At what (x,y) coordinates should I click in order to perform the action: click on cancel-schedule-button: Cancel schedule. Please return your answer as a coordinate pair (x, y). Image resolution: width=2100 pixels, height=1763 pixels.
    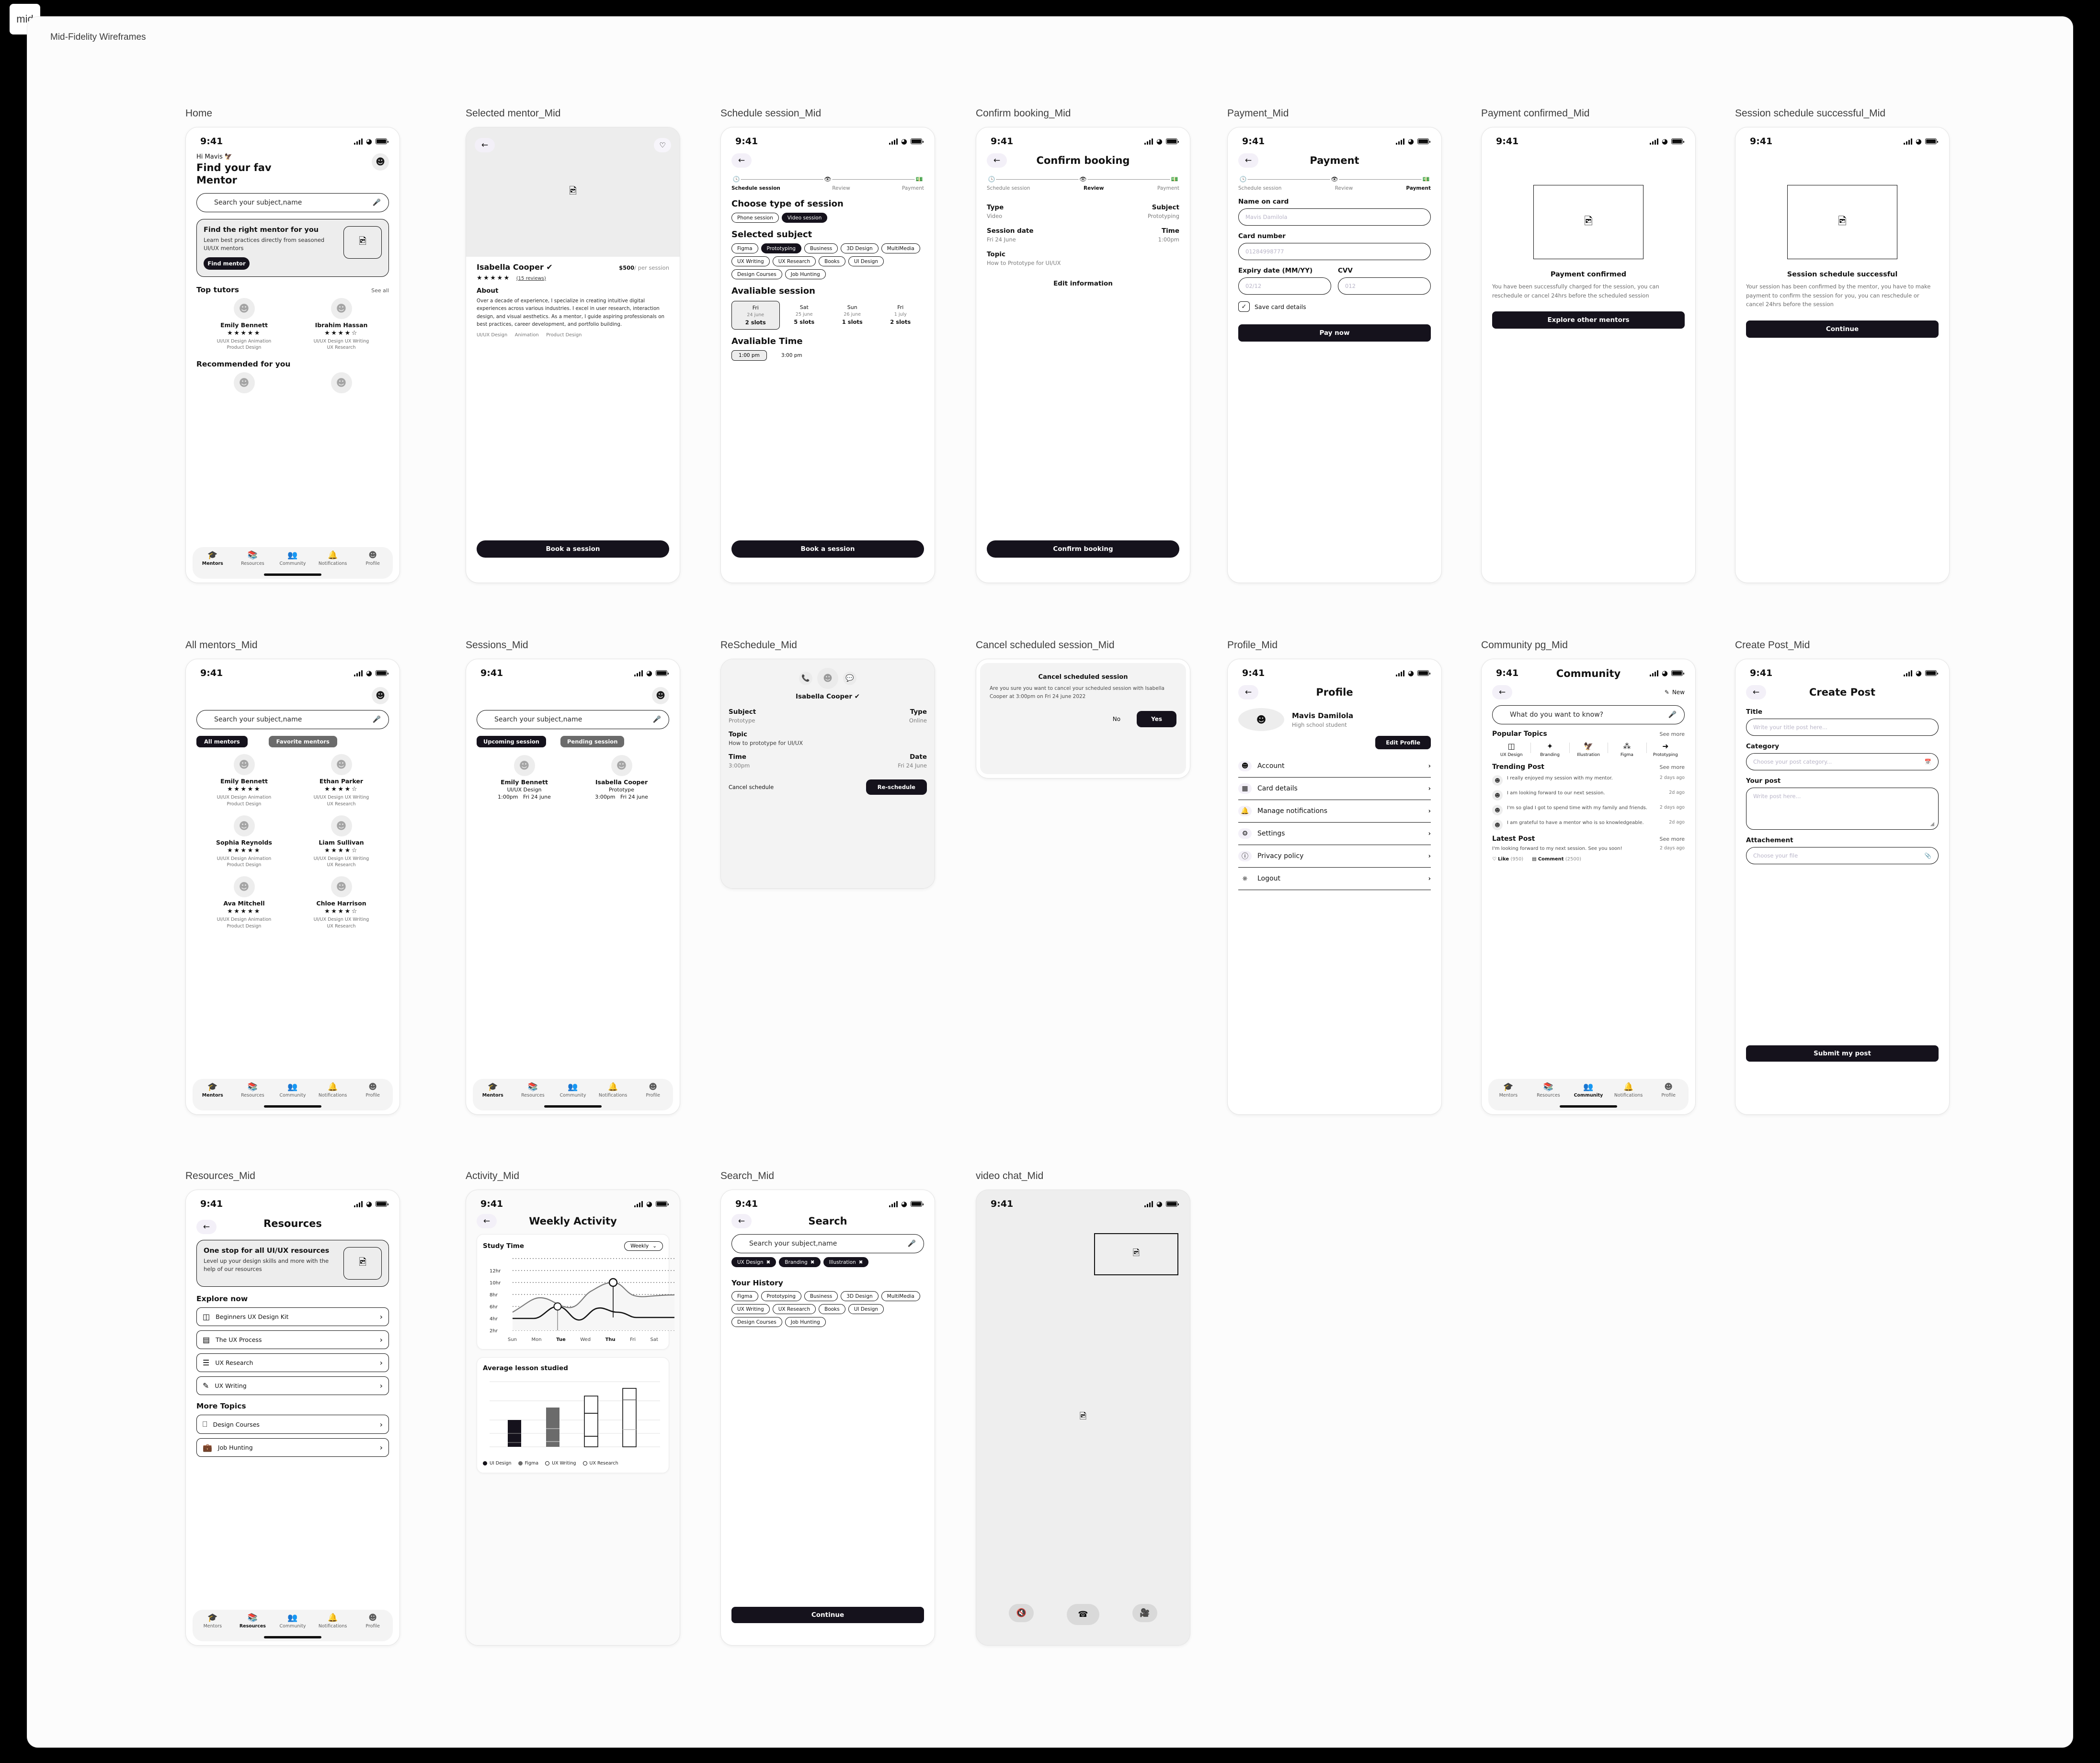
    Looking at the image, I should click on (751, 787).